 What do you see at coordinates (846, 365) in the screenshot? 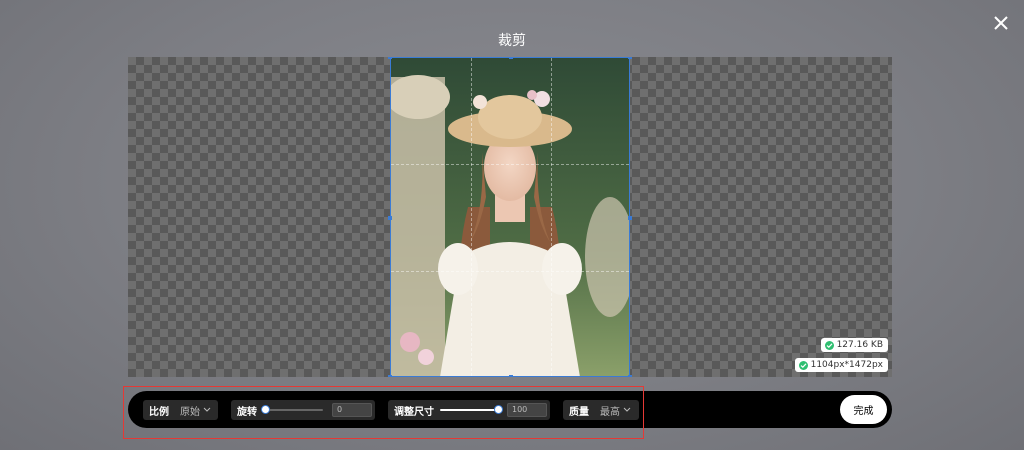
I see `dimensions-text: 1104px*1472px` at bounding box center [846, 365].